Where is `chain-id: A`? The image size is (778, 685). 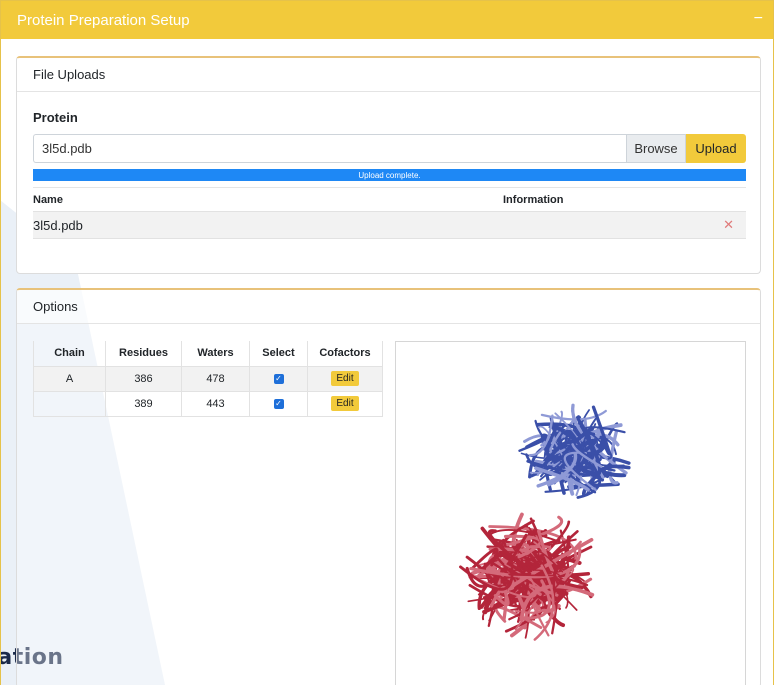
chain-id: A is located at coordinates (69, 378).